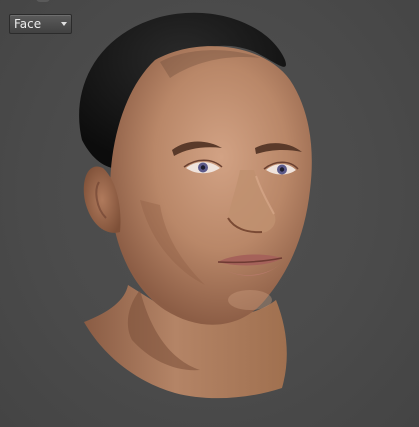  I want to click on chevron-down-icon, so click(64, 24).